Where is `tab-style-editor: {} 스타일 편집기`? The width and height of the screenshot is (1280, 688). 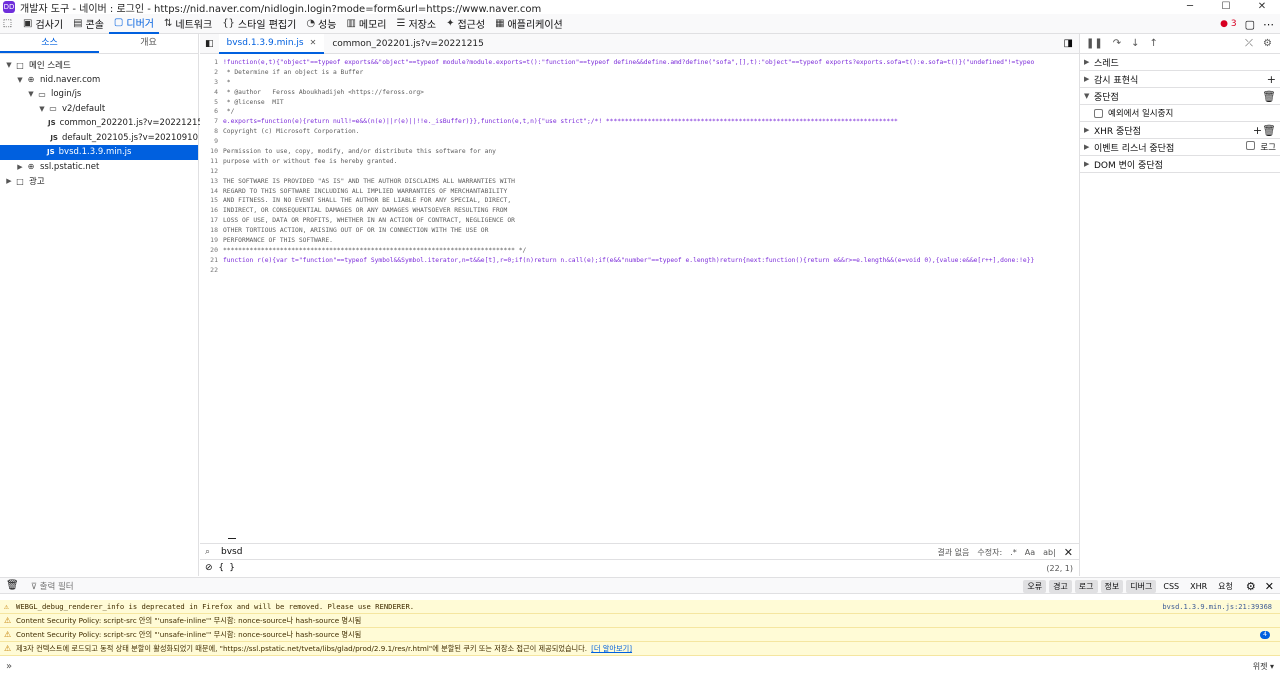
tab-style-editor: {} 스타일 편집기 is located at coordinates (259, 24).